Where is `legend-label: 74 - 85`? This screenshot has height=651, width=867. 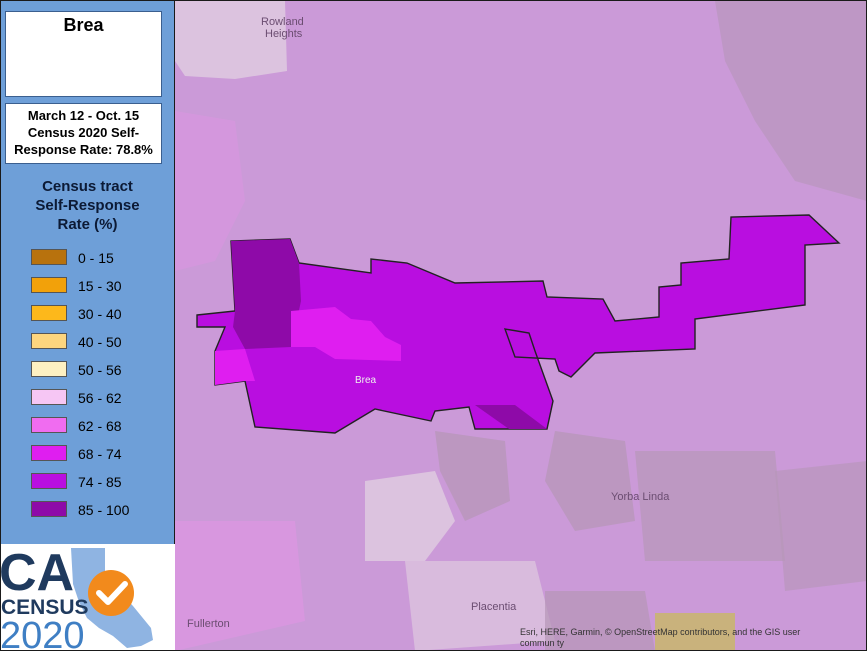 legend-label: 74 - 85 is located at coordinates (100, 482).